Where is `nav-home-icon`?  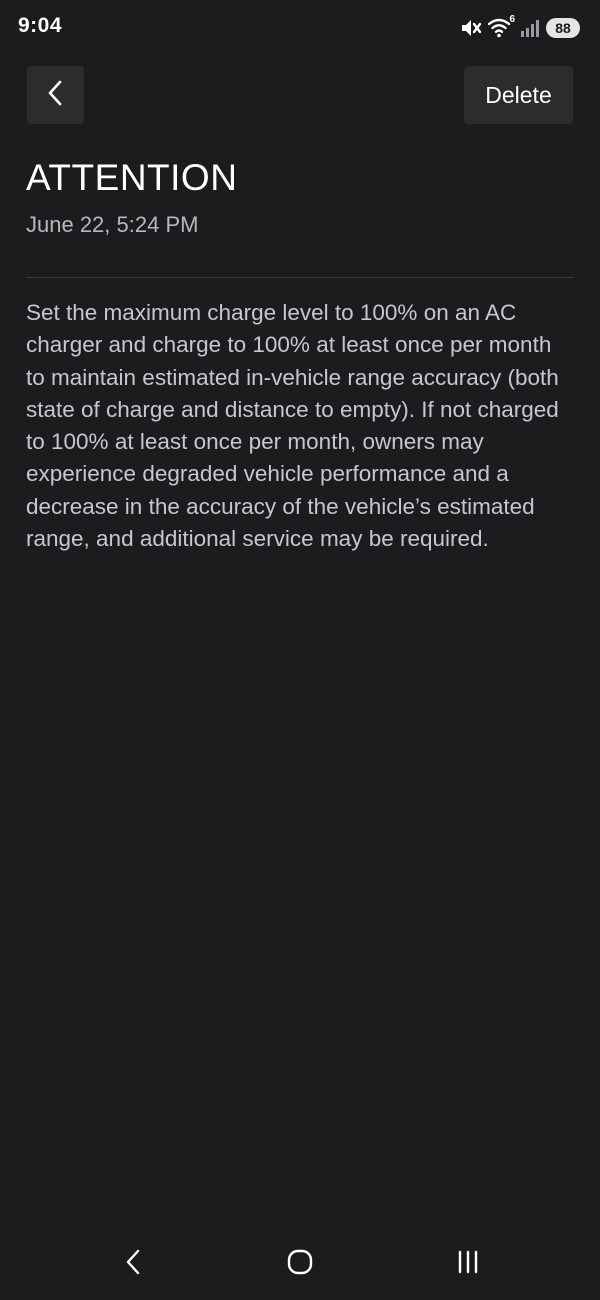
nav-home-icon is located at coordinates (300, 1264).